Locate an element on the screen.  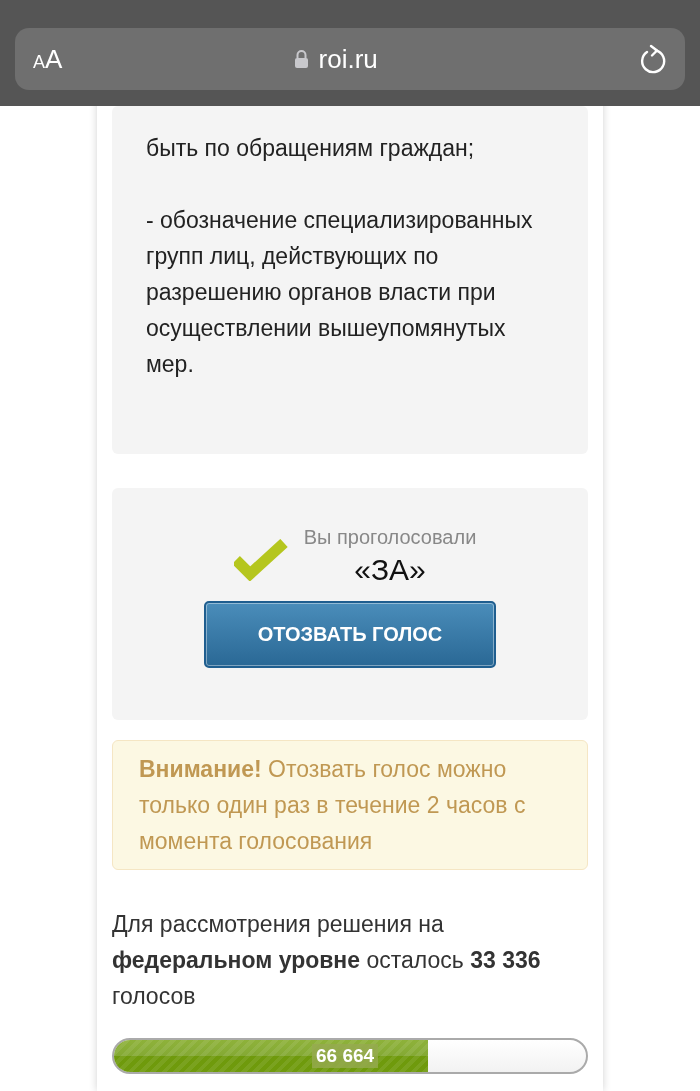
article-paragraph: - обозначение специализированных групп лиц, действующих по разрешению органов власти при осуществлении вышеупомянутых мер. is located at coordinates (340, 292).